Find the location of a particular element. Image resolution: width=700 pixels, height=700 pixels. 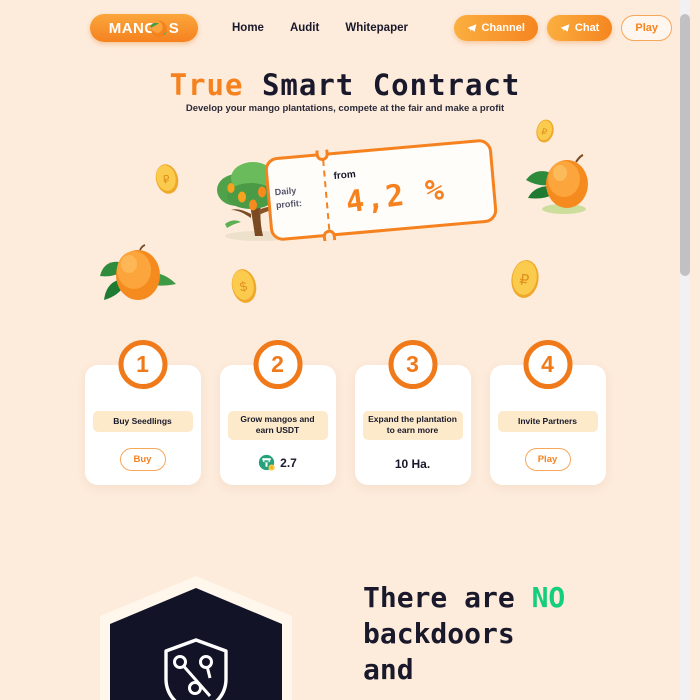

coin-dollar-icon: $ is located at coordinates (244, 286).